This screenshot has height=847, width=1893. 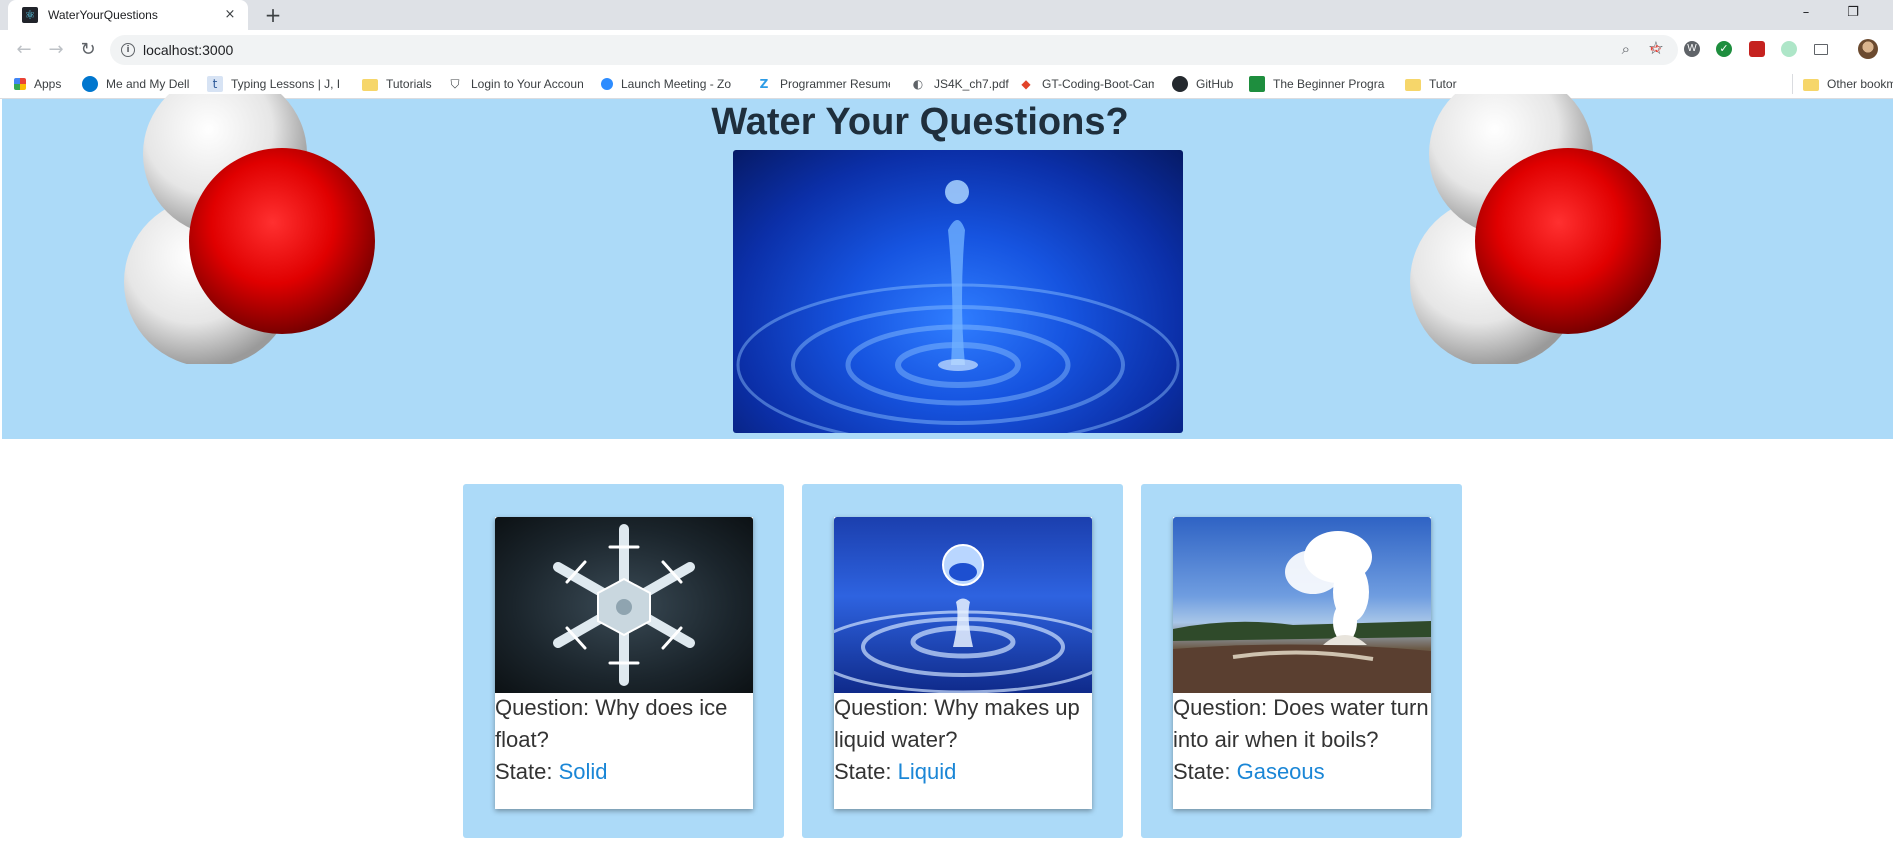 I want to click on page-title: Water Your Questions?, so click(x=920, y=122).